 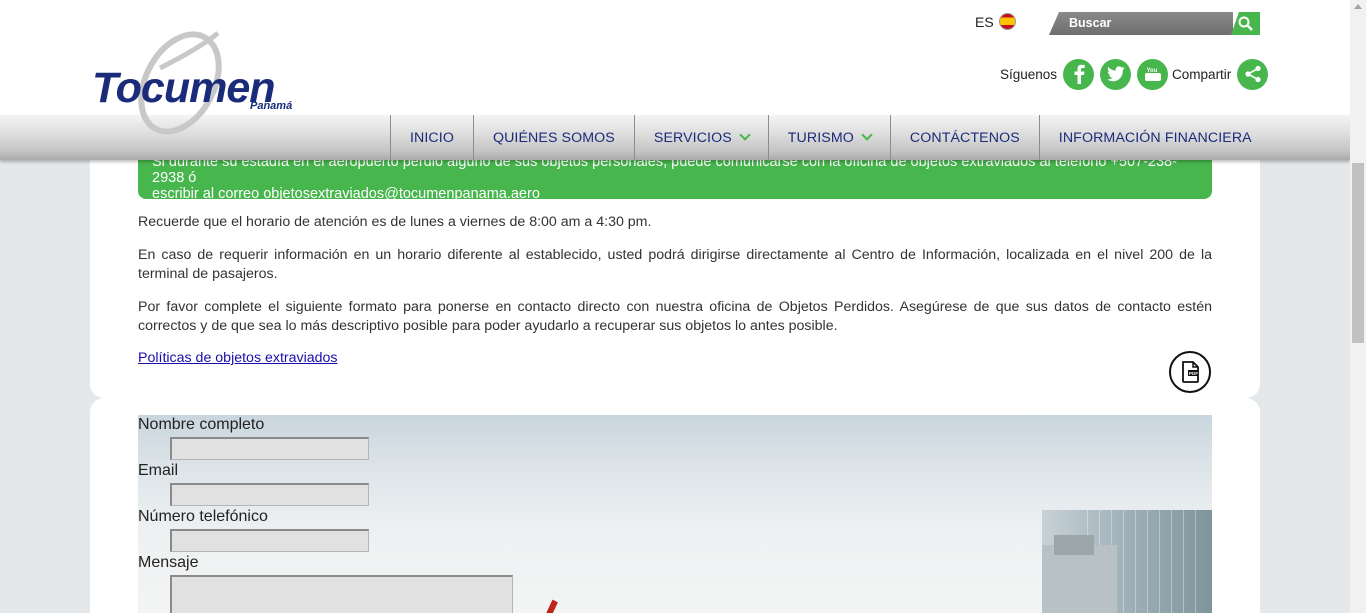 What do you see at coordinates (184, 88) in the screenshot?
I see `logo-wordmark: Tocumen` at bounding box center [184, 88].